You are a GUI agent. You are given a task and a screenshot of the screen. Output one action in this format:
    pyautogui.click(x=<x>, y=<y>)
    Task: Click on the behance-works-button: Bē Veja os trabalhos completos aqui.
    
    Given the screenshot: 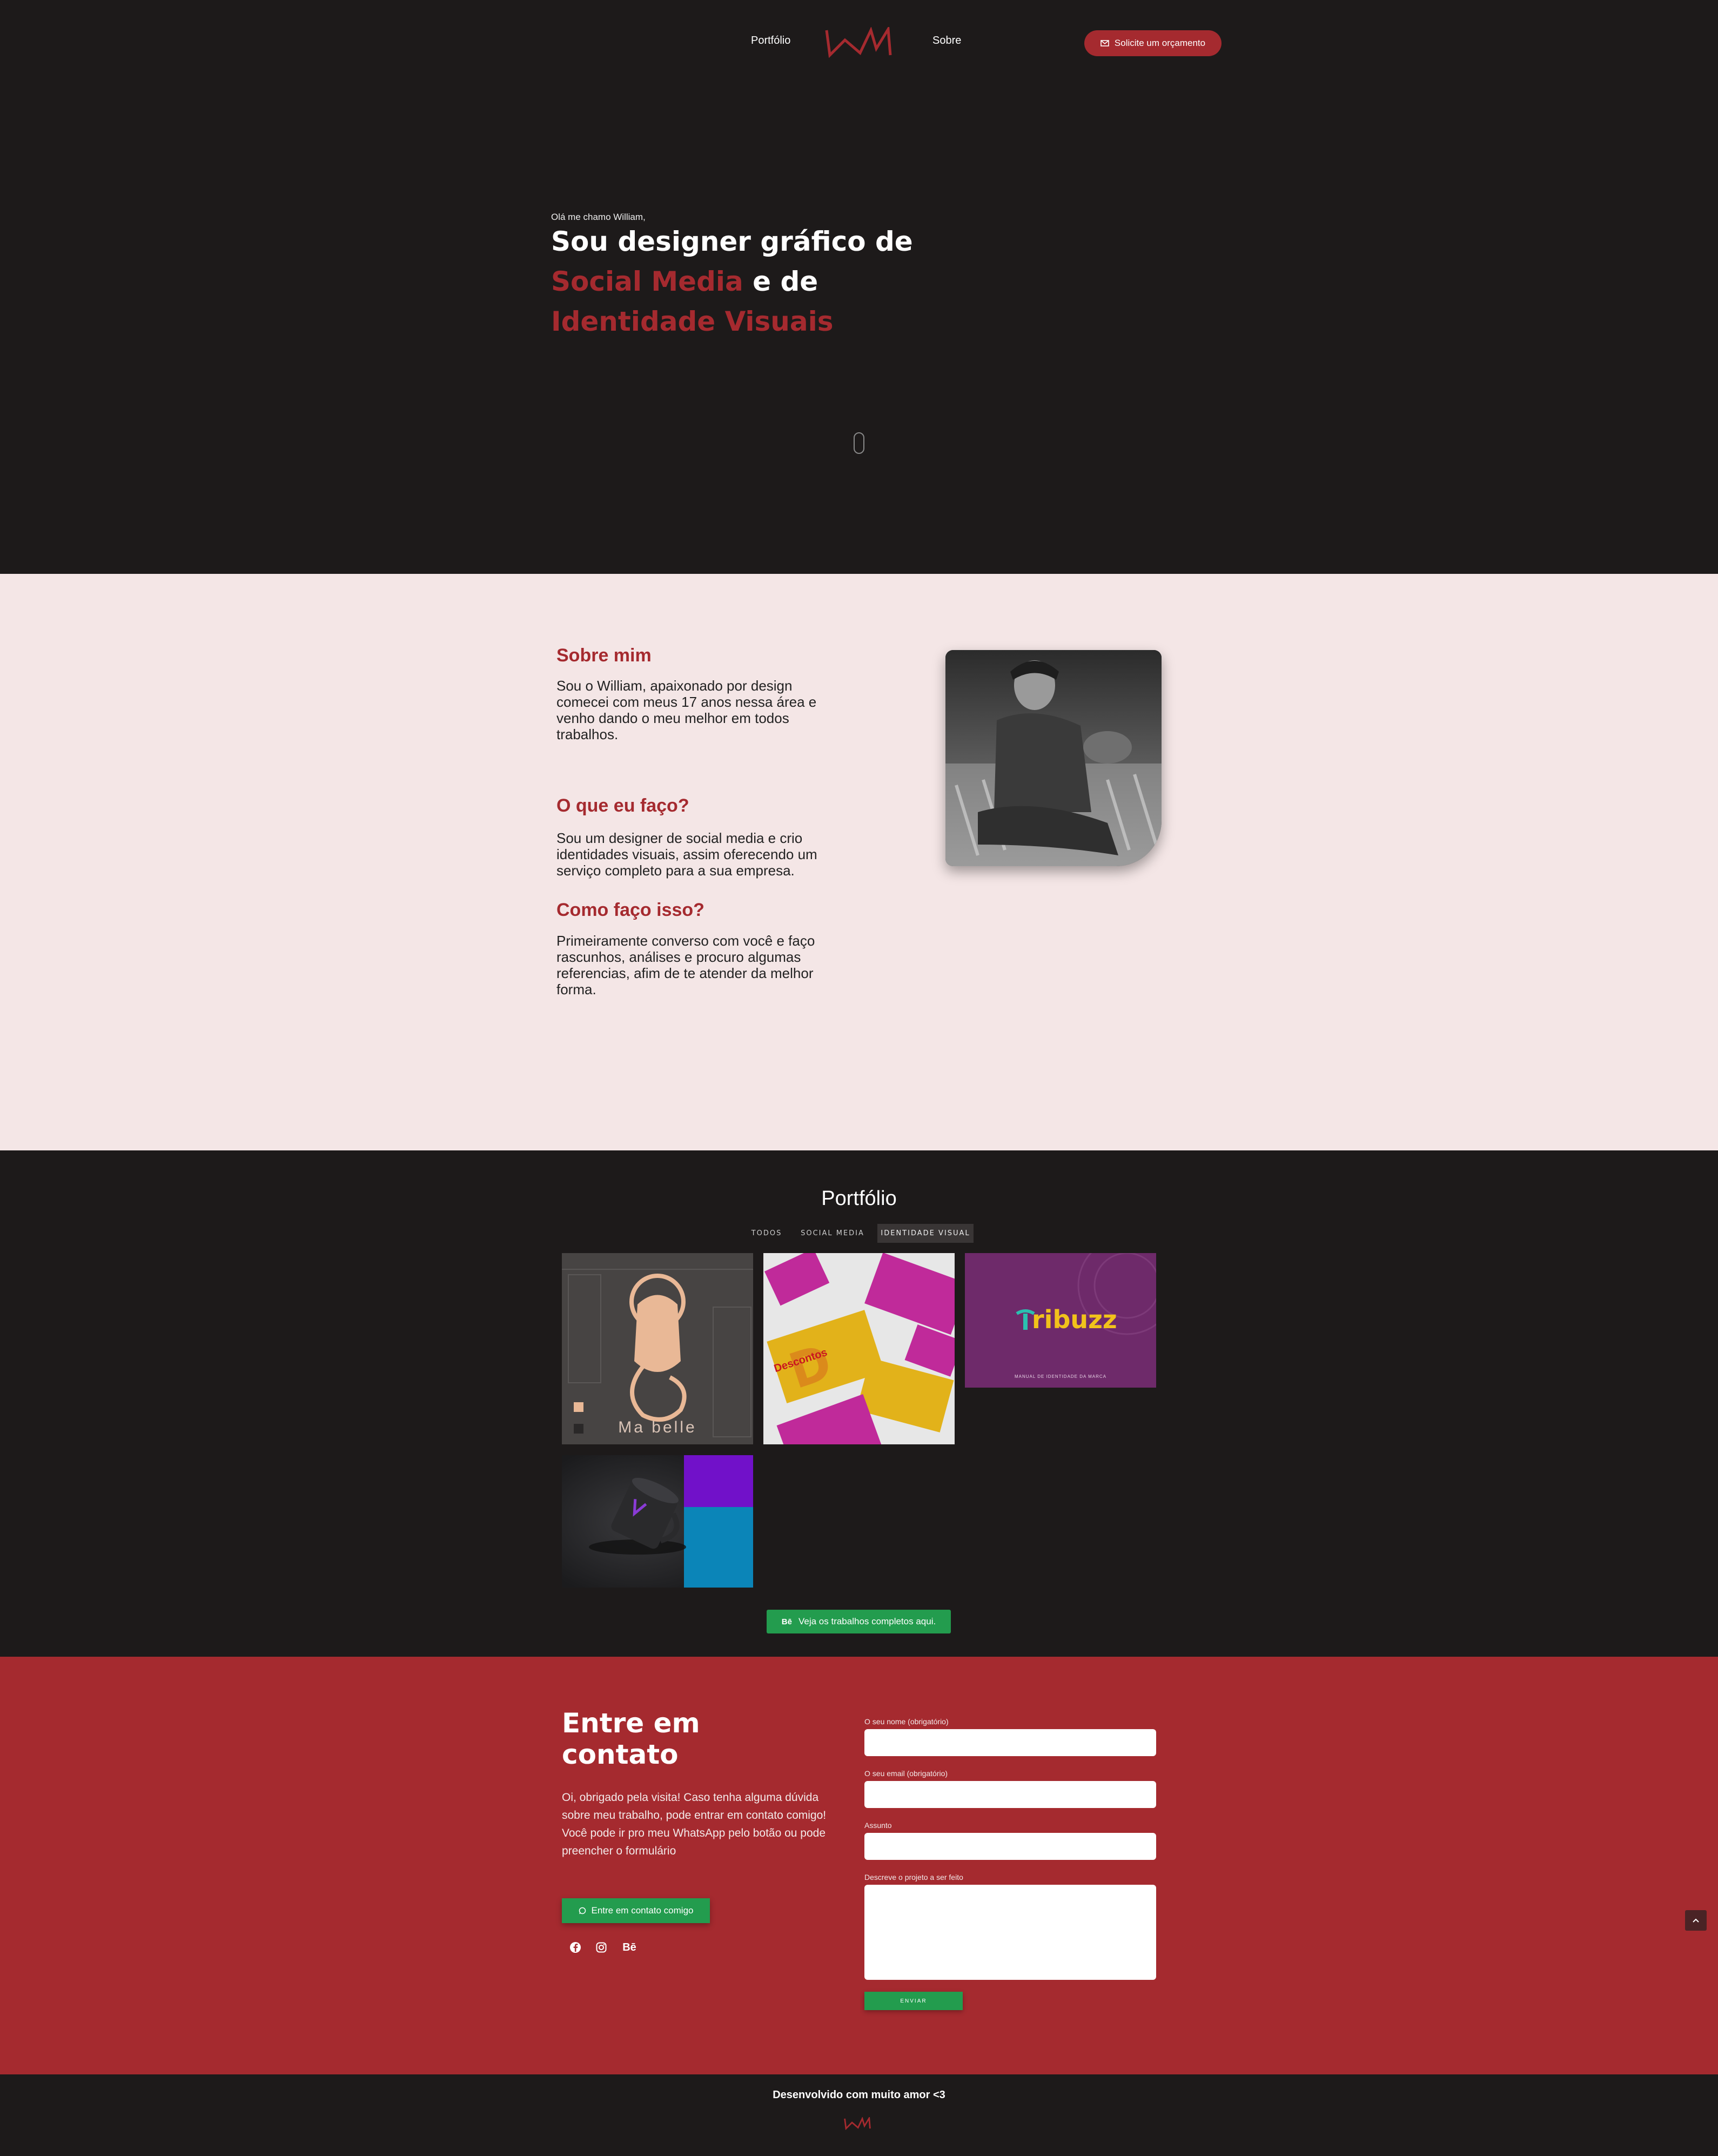 What is the action you would take?
    pyautogui.click(x=859, y=1622)
    